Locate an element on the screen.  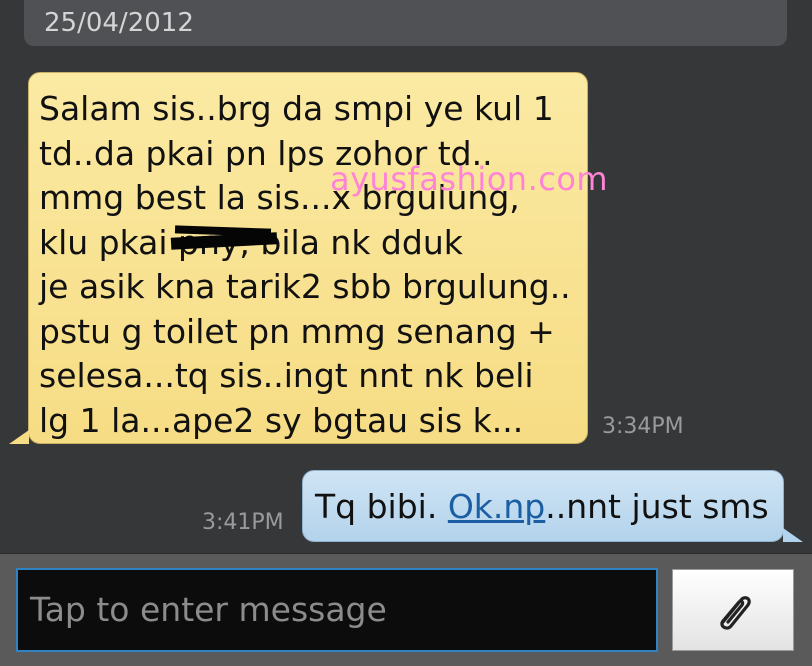
outgoing-message-time: 3:41PM is located at coordinates (243, 522).